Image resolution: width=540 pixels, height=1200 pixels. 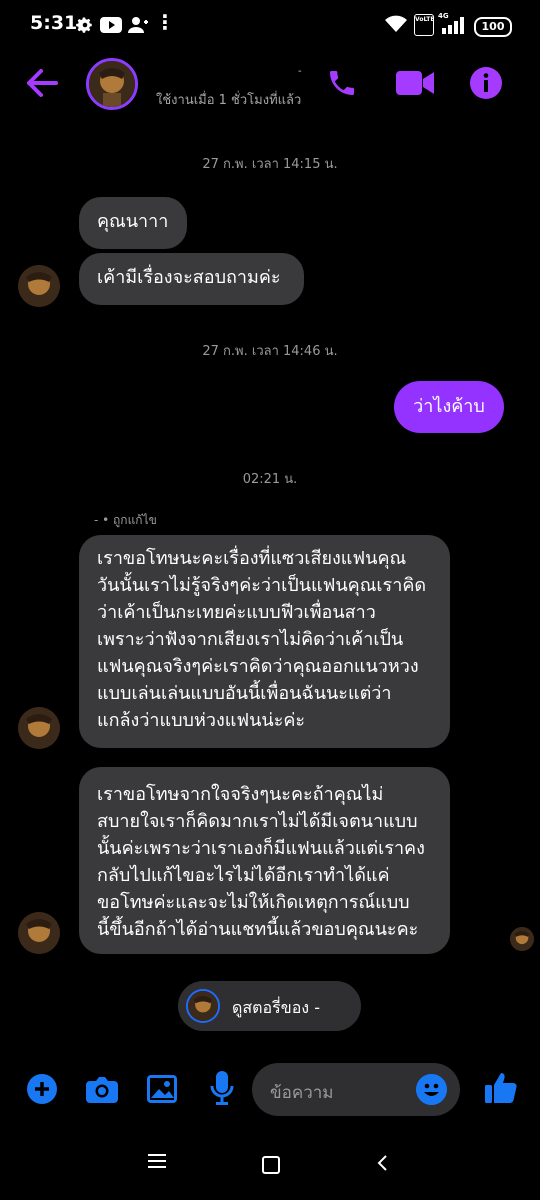 I want to click on view-story-button: ดูสตอรี่ของ -, so click(x=269, y=1006).